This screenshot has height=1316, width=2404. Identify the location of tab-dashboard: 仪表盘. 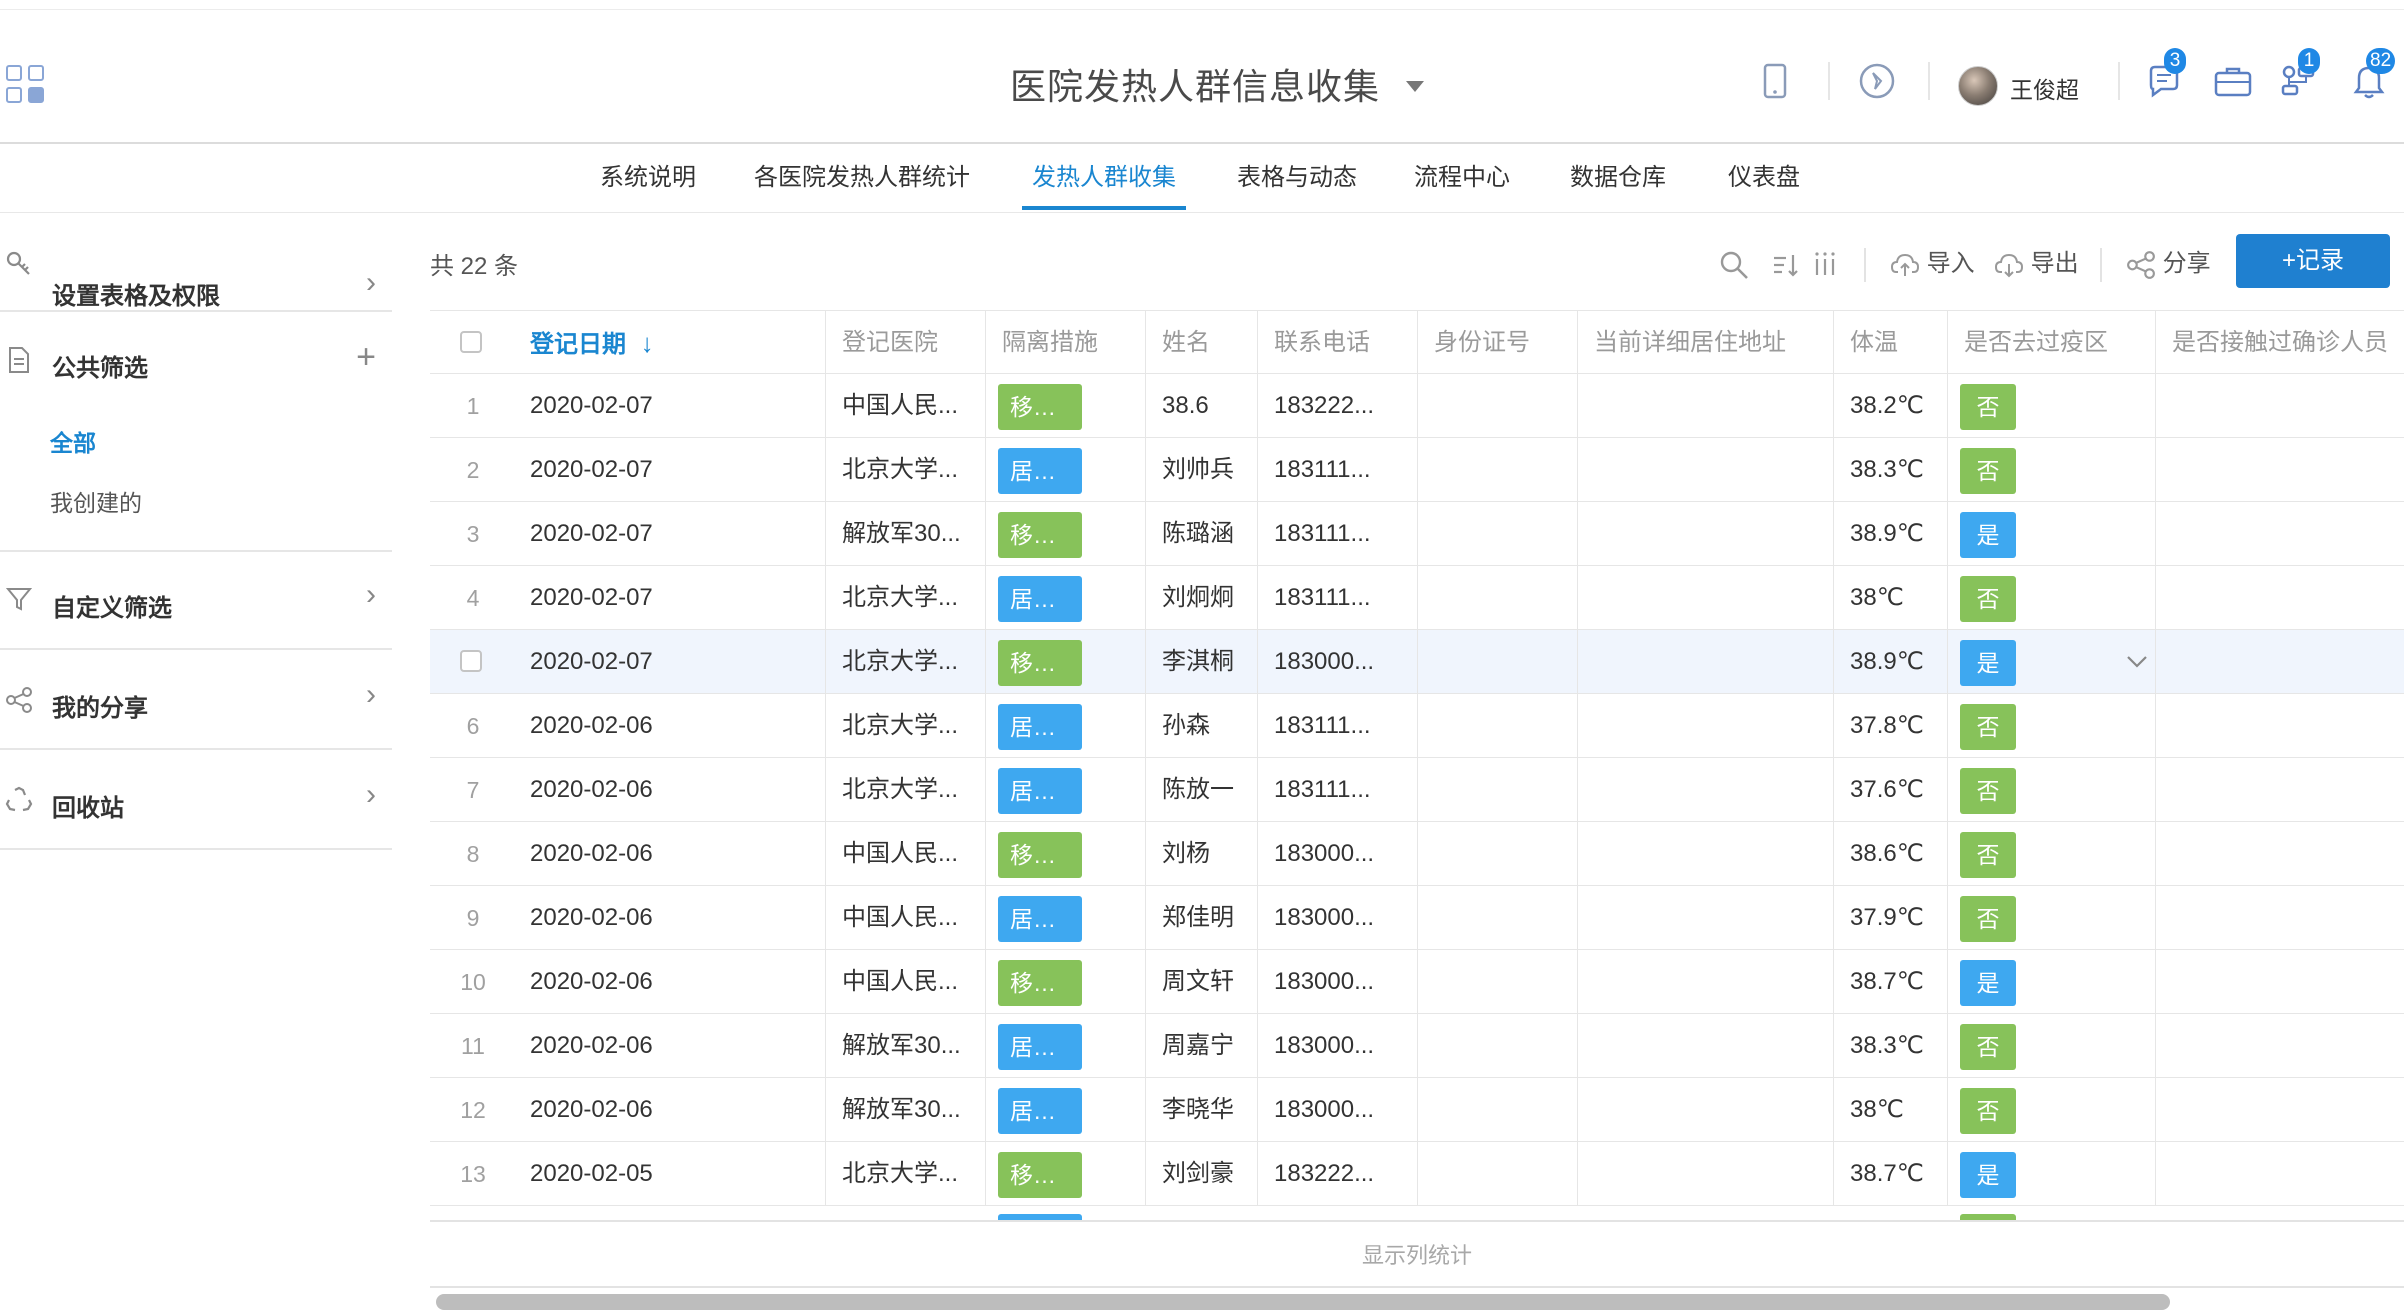
(1764, 178).